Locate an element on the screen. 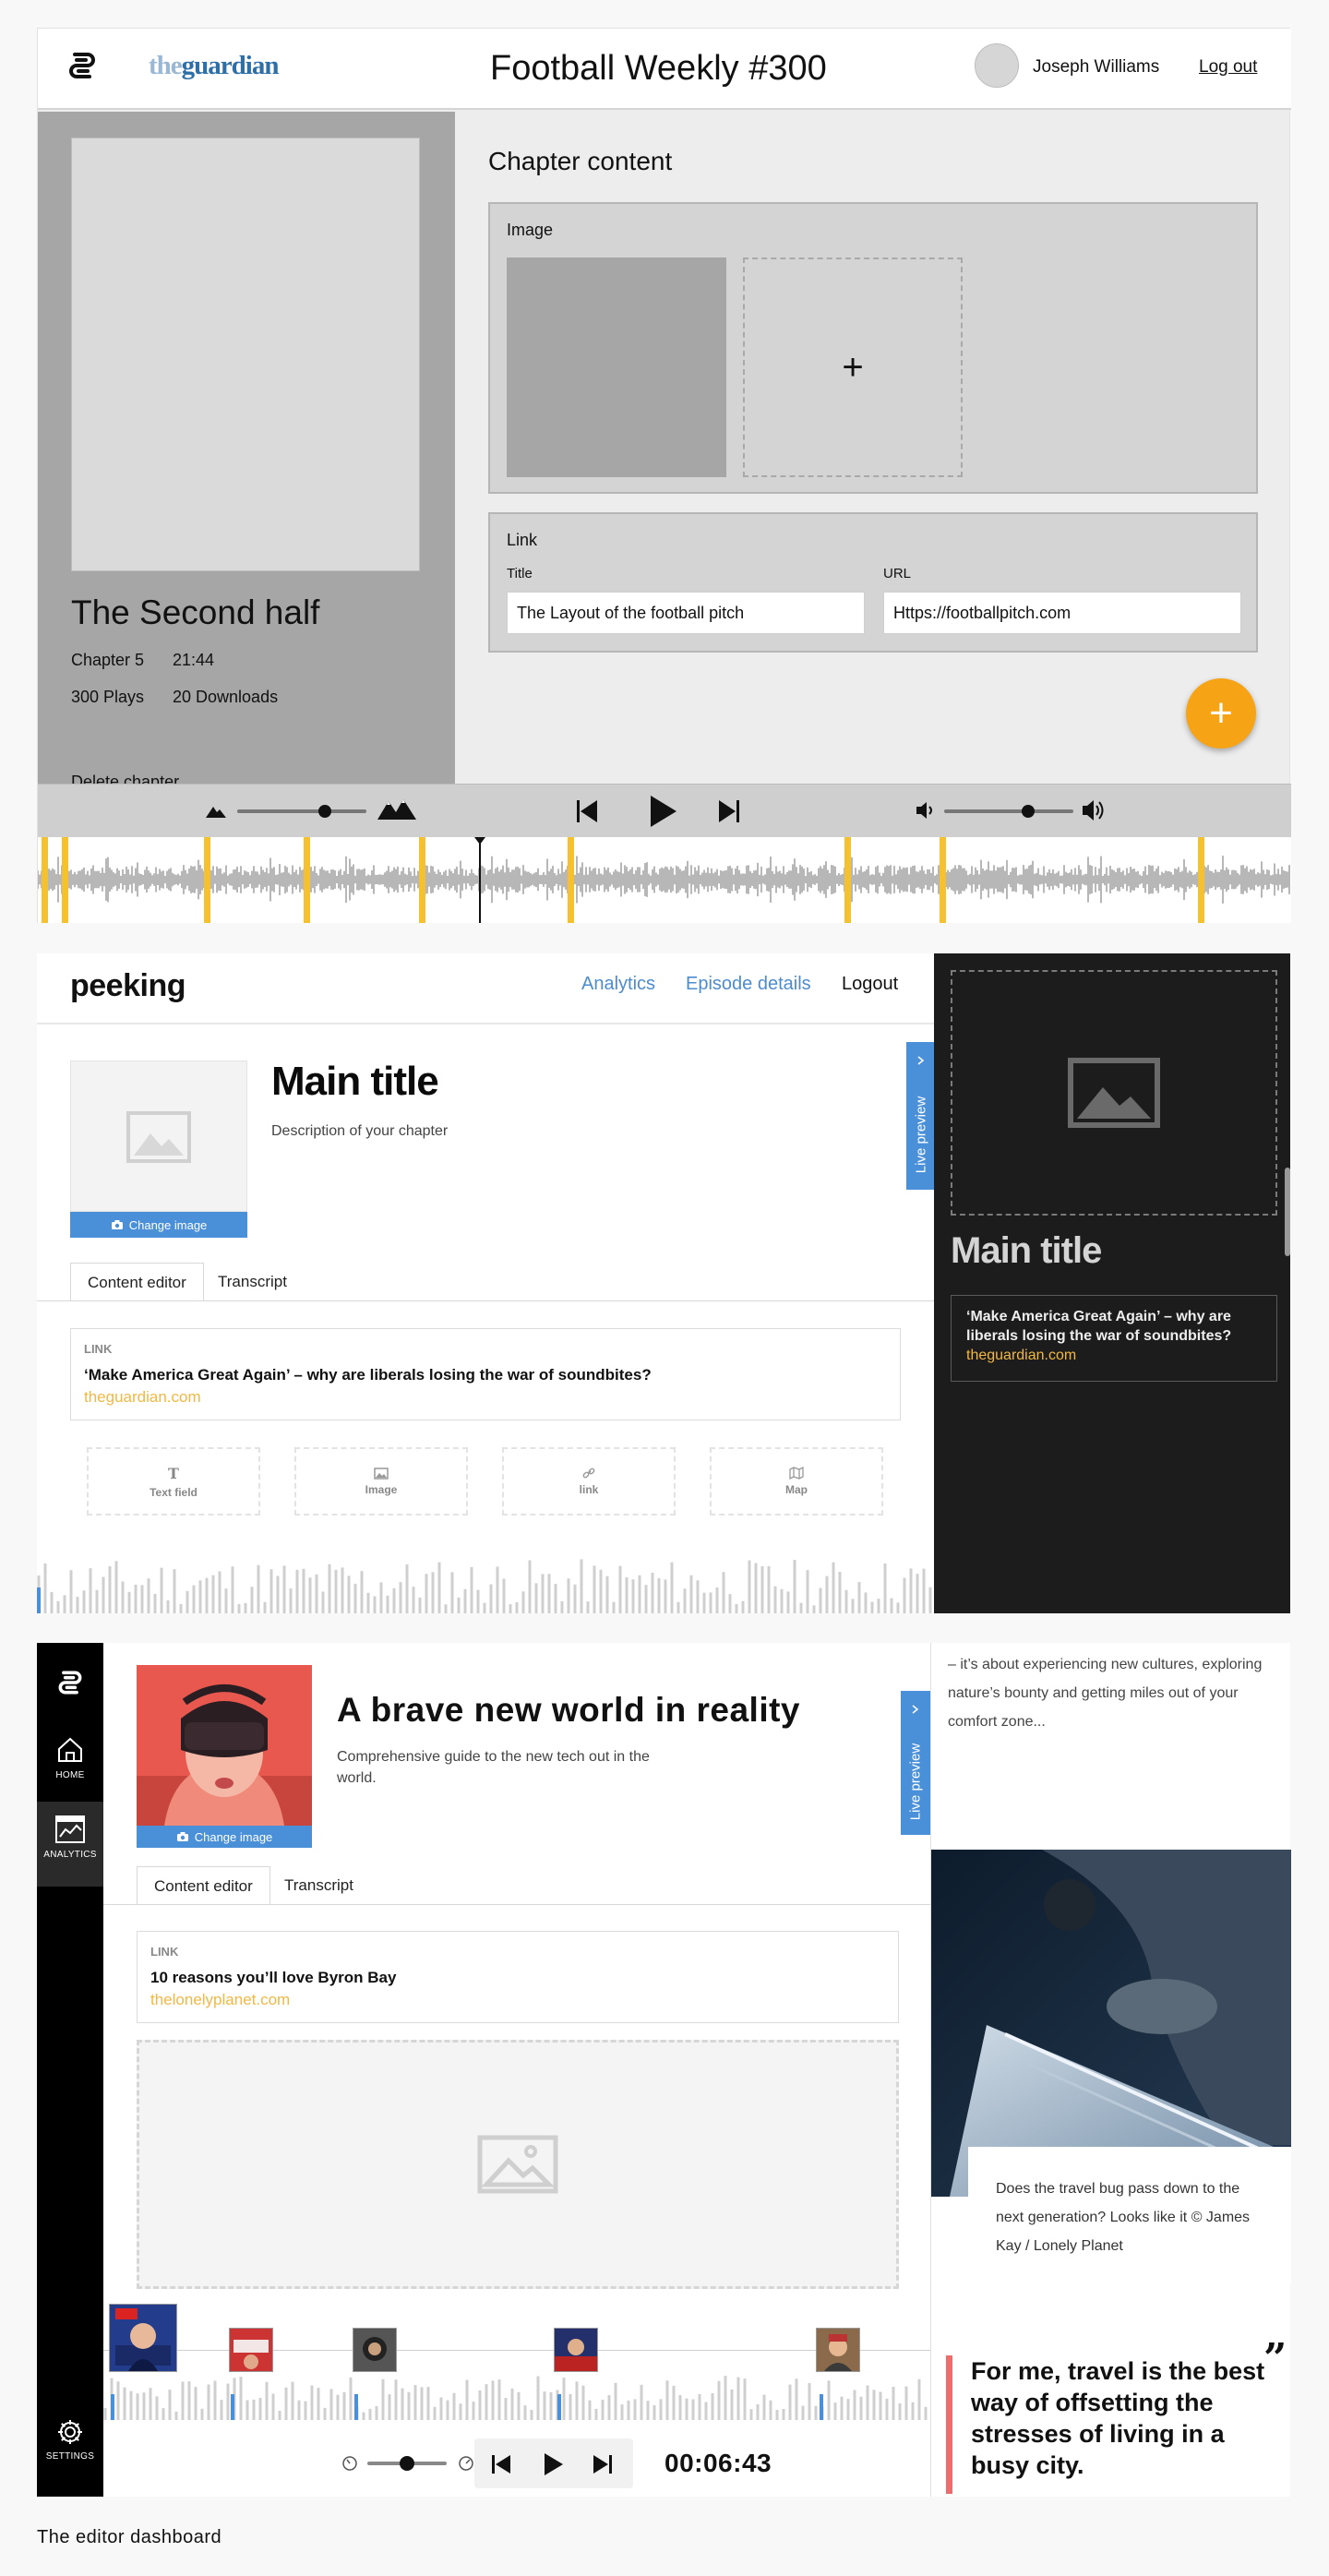 This screenshot has height=2576, width=1329. nav-episode-details: Episode details is located at coordinates (749, 985).